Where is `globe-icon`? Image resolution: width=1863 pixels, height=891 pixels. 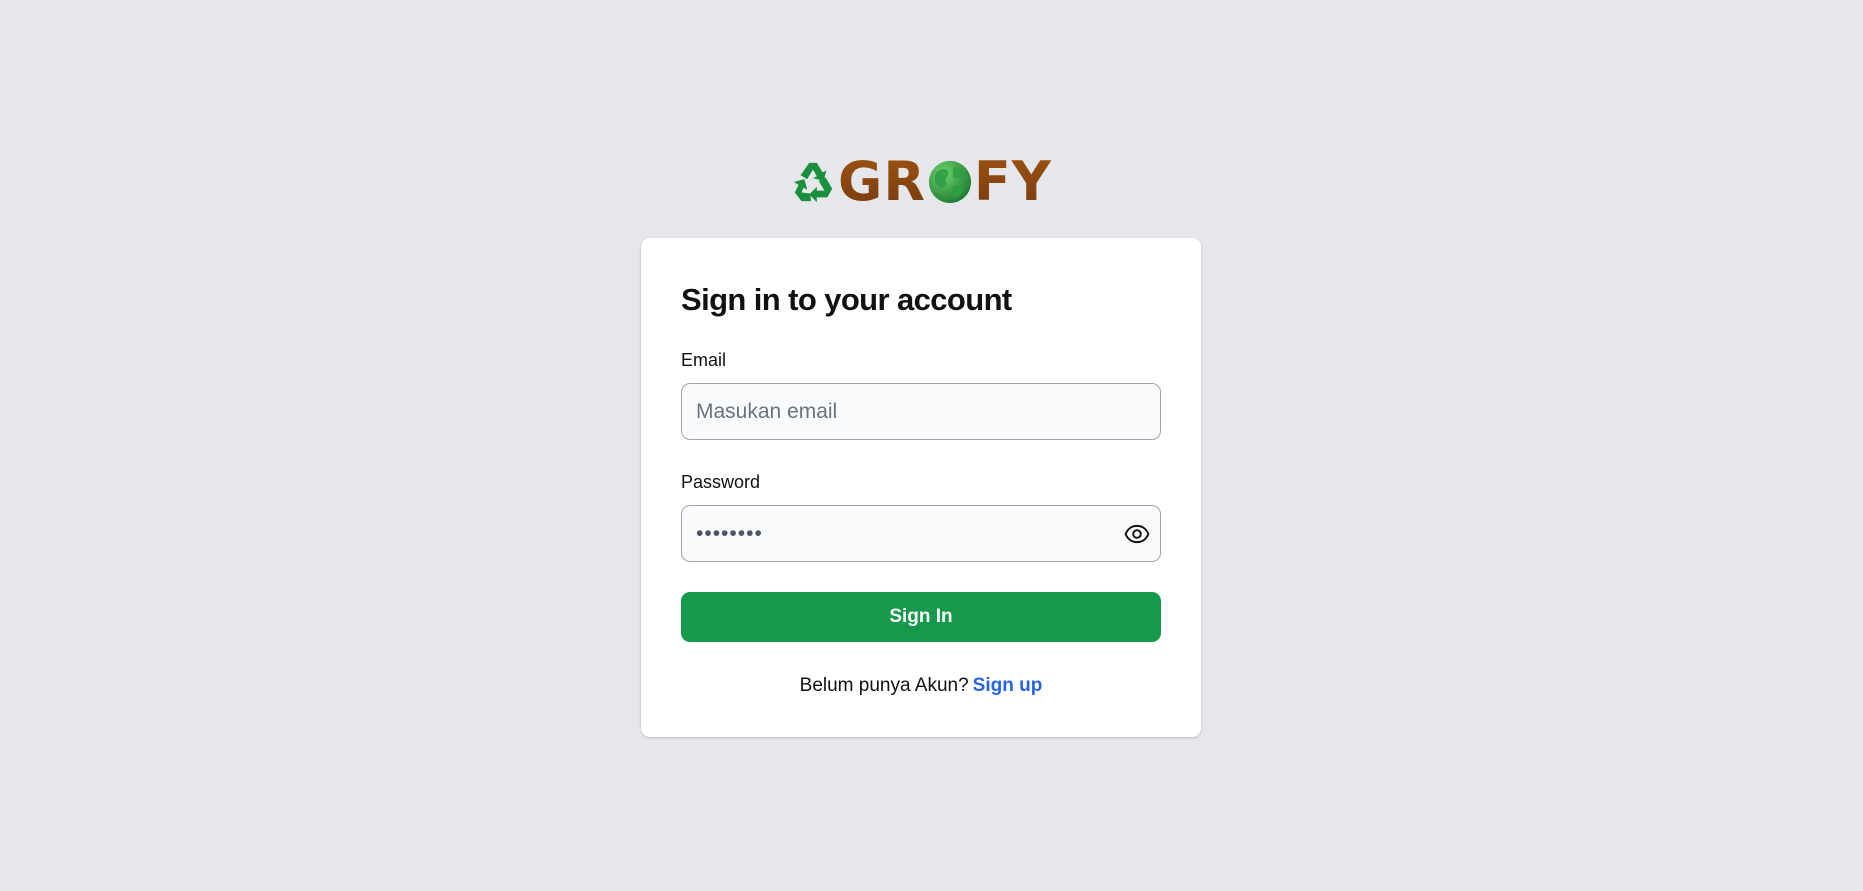 globe-icon is located at coordinates (949, 182).